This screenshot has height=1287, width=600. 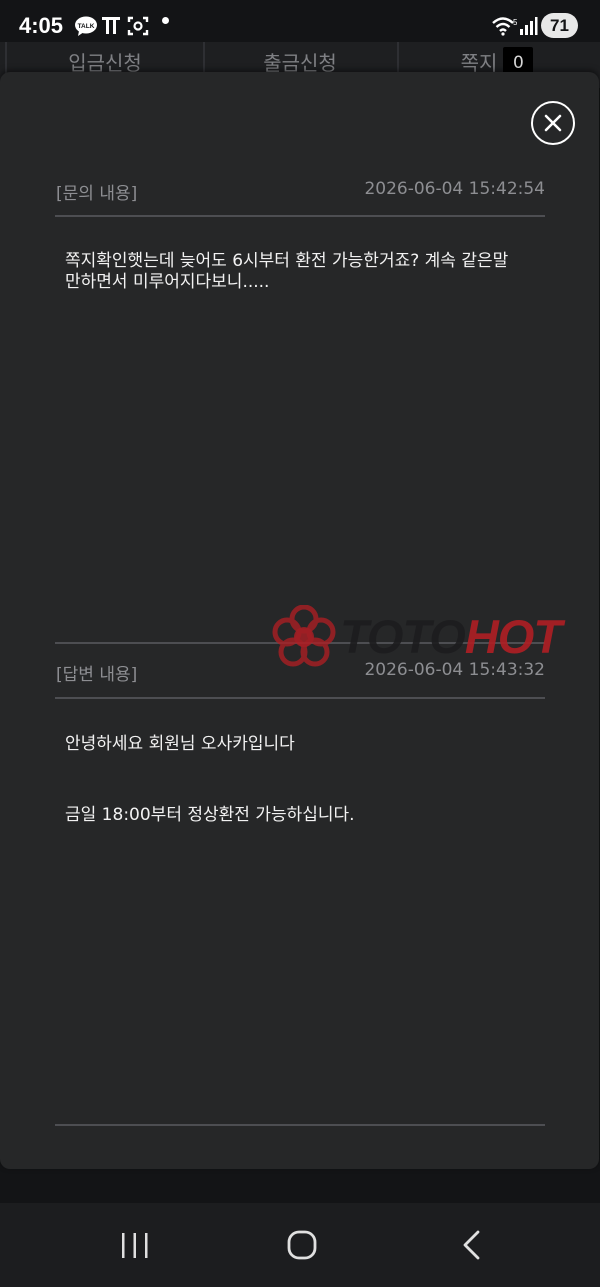 What do you see at coordinates (559, 25) in the screenshot?
I see `battery-indicator: 71` at bounding box center [559, 25].